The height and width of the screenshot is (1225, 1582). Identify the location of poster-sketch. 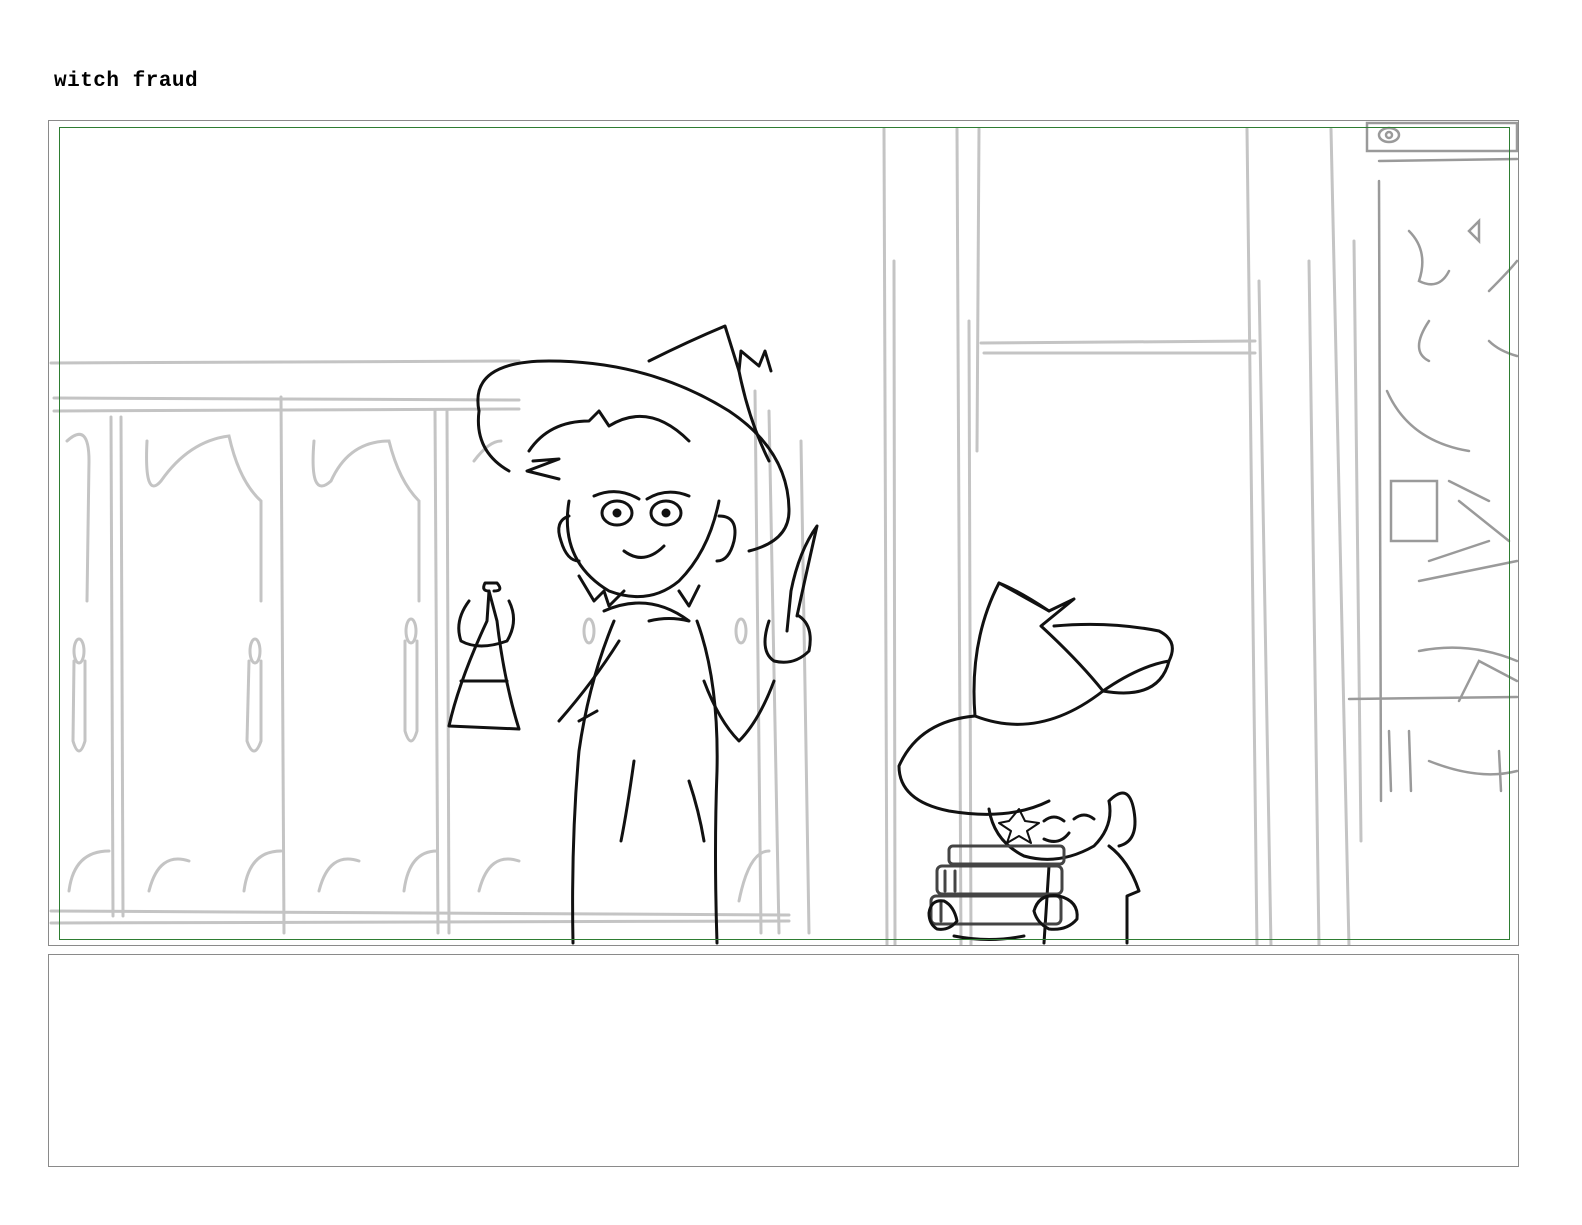
(1432, 462).